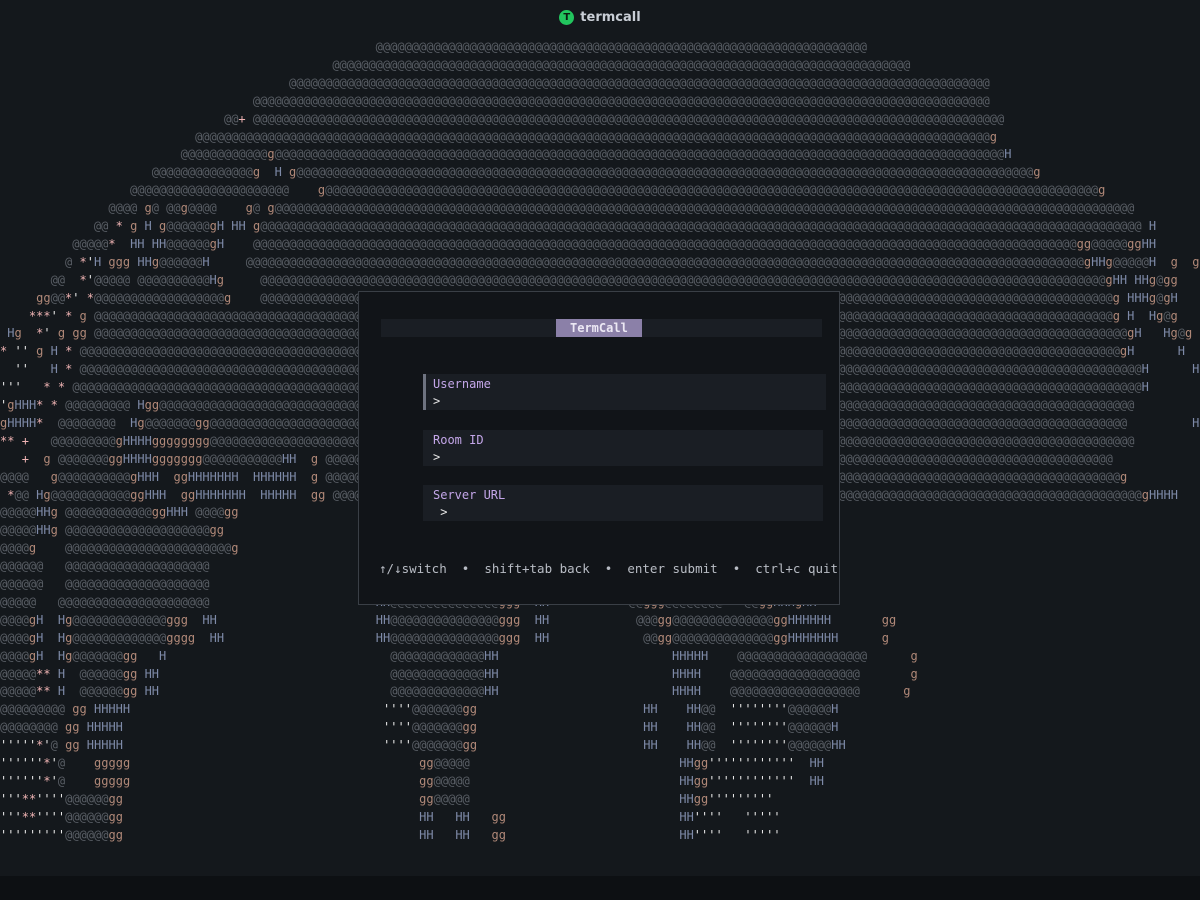 This screenshot has height=900, width=1200. I want to click on app-logo-icon: T, so click(567, 17).